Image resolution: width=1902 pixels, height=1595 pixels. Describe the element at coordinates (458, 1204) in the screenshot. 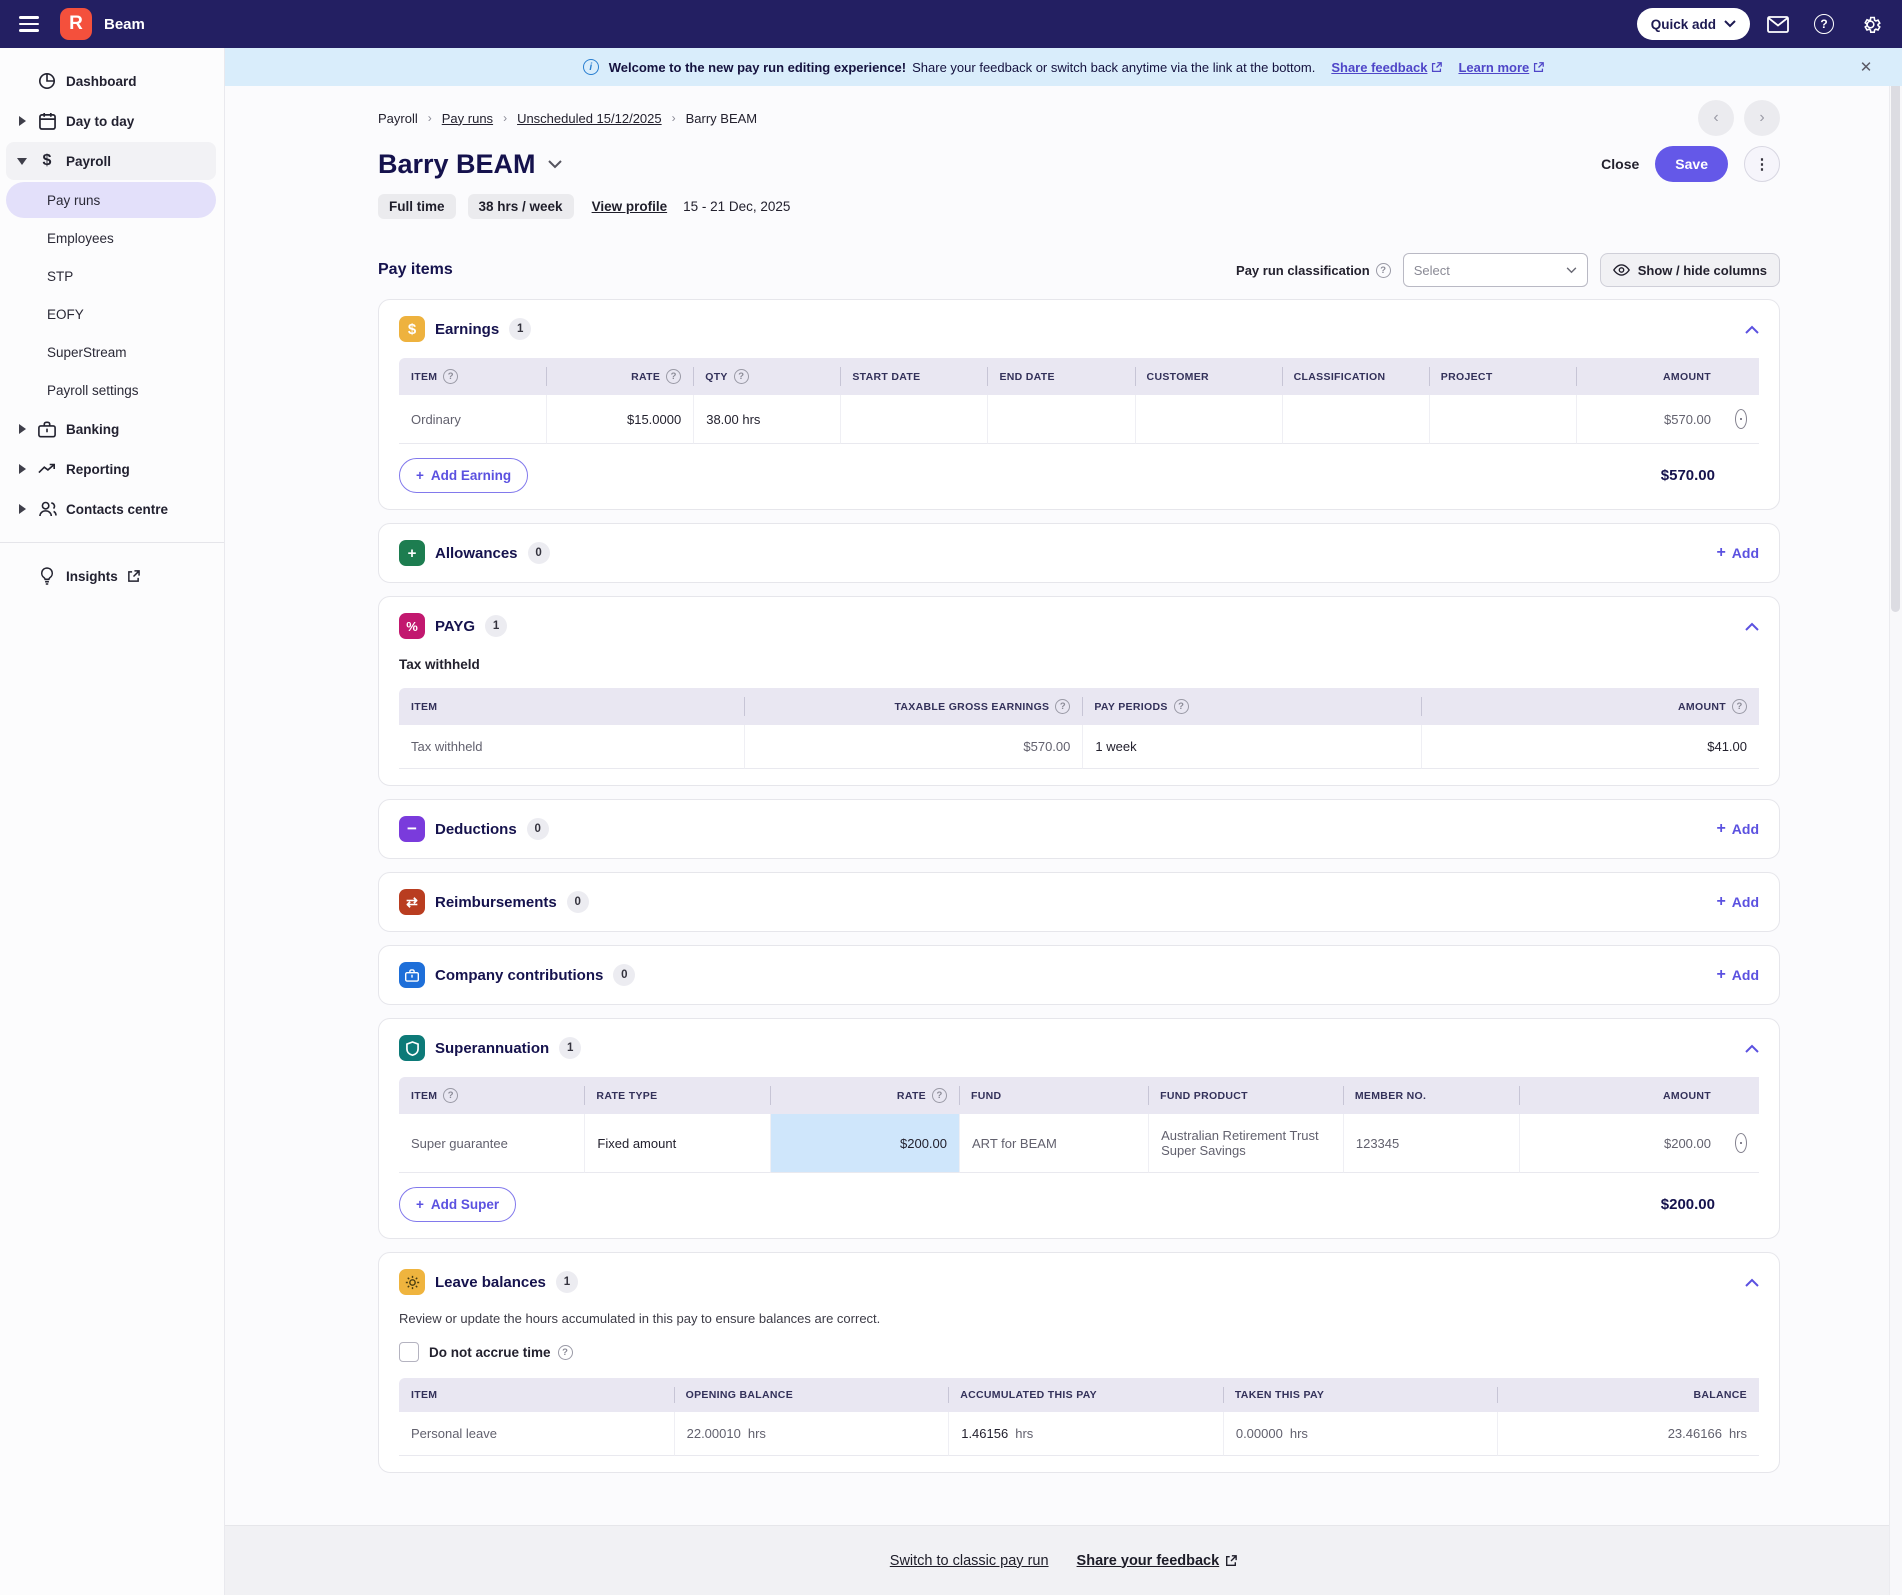

I see `add-super-button: + Add Super` at that location.